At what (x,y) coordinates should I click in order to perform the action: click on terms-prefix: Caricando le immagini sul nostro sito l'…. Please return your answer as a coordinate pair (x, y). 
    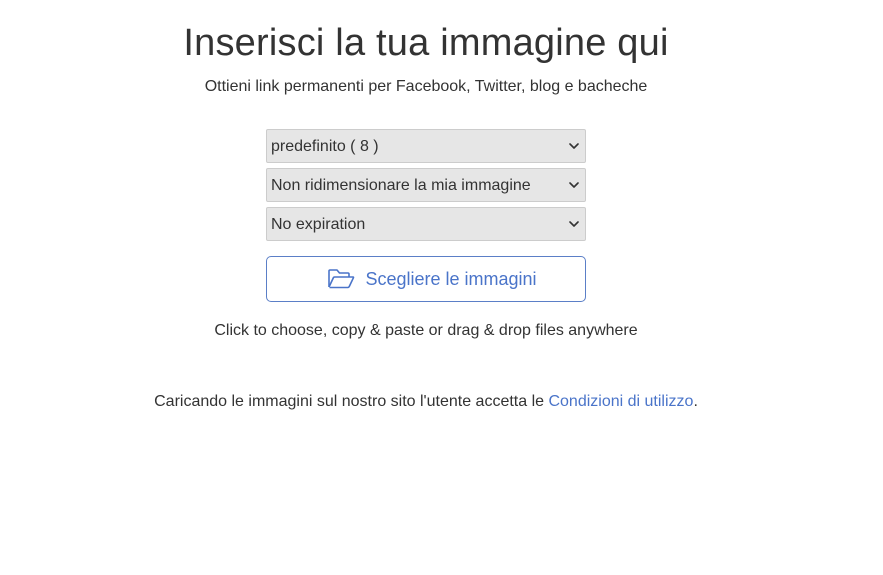
    Looking at the image, I should click on (351, 401).